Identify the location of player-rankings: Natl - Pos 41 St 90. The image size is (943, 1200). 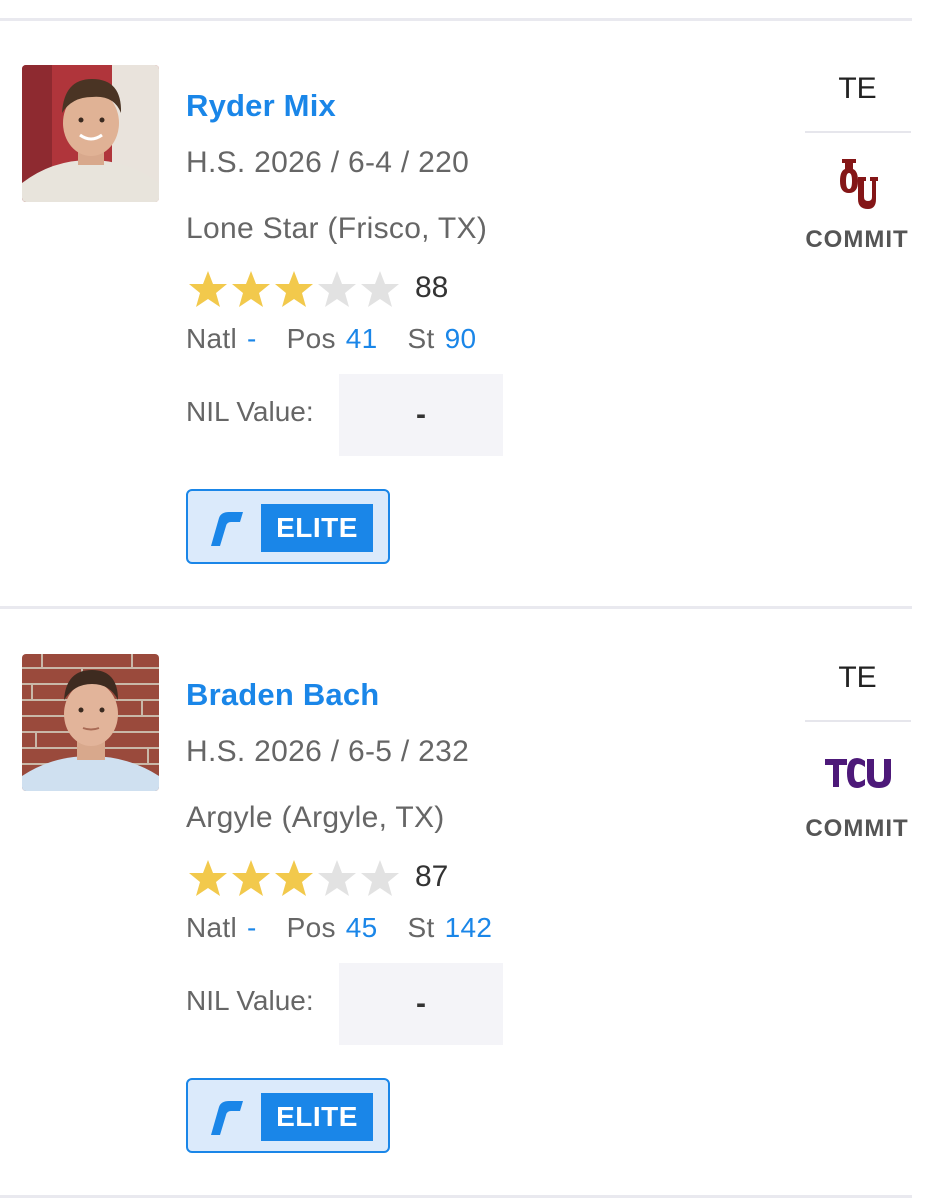
(346, 339).